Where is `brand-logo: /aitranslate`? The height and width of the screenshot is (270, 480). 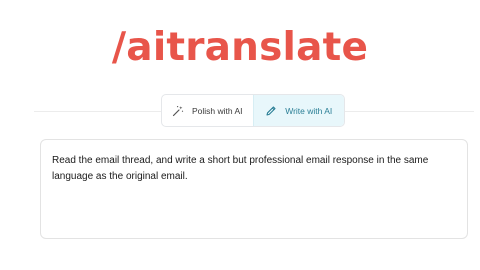 brand-logo: /aitranslate is located at coordinates (240, 47).